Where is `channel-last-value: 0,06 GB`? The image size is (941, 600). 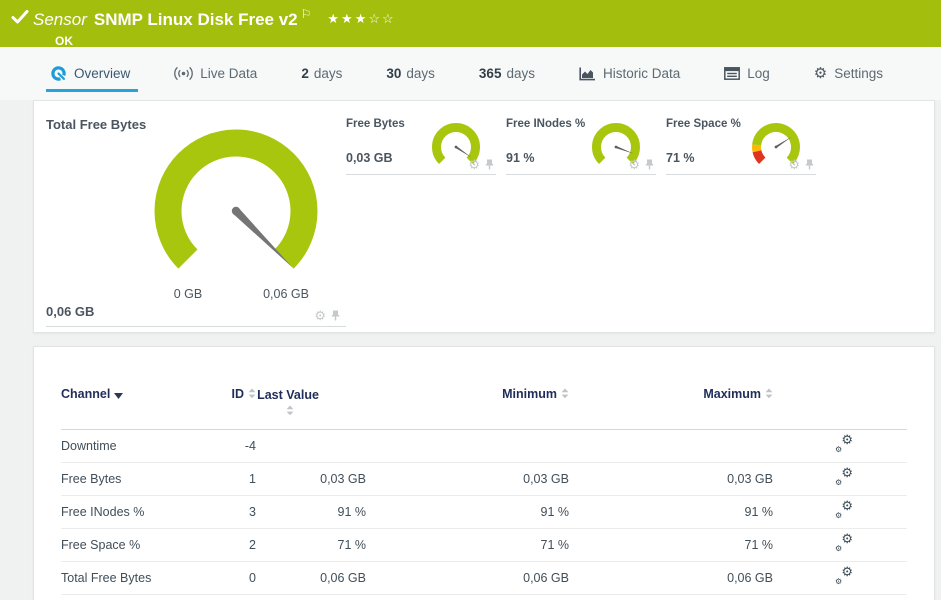 channel-last-value: 0,06 GB is located at coordinates (343, 578).